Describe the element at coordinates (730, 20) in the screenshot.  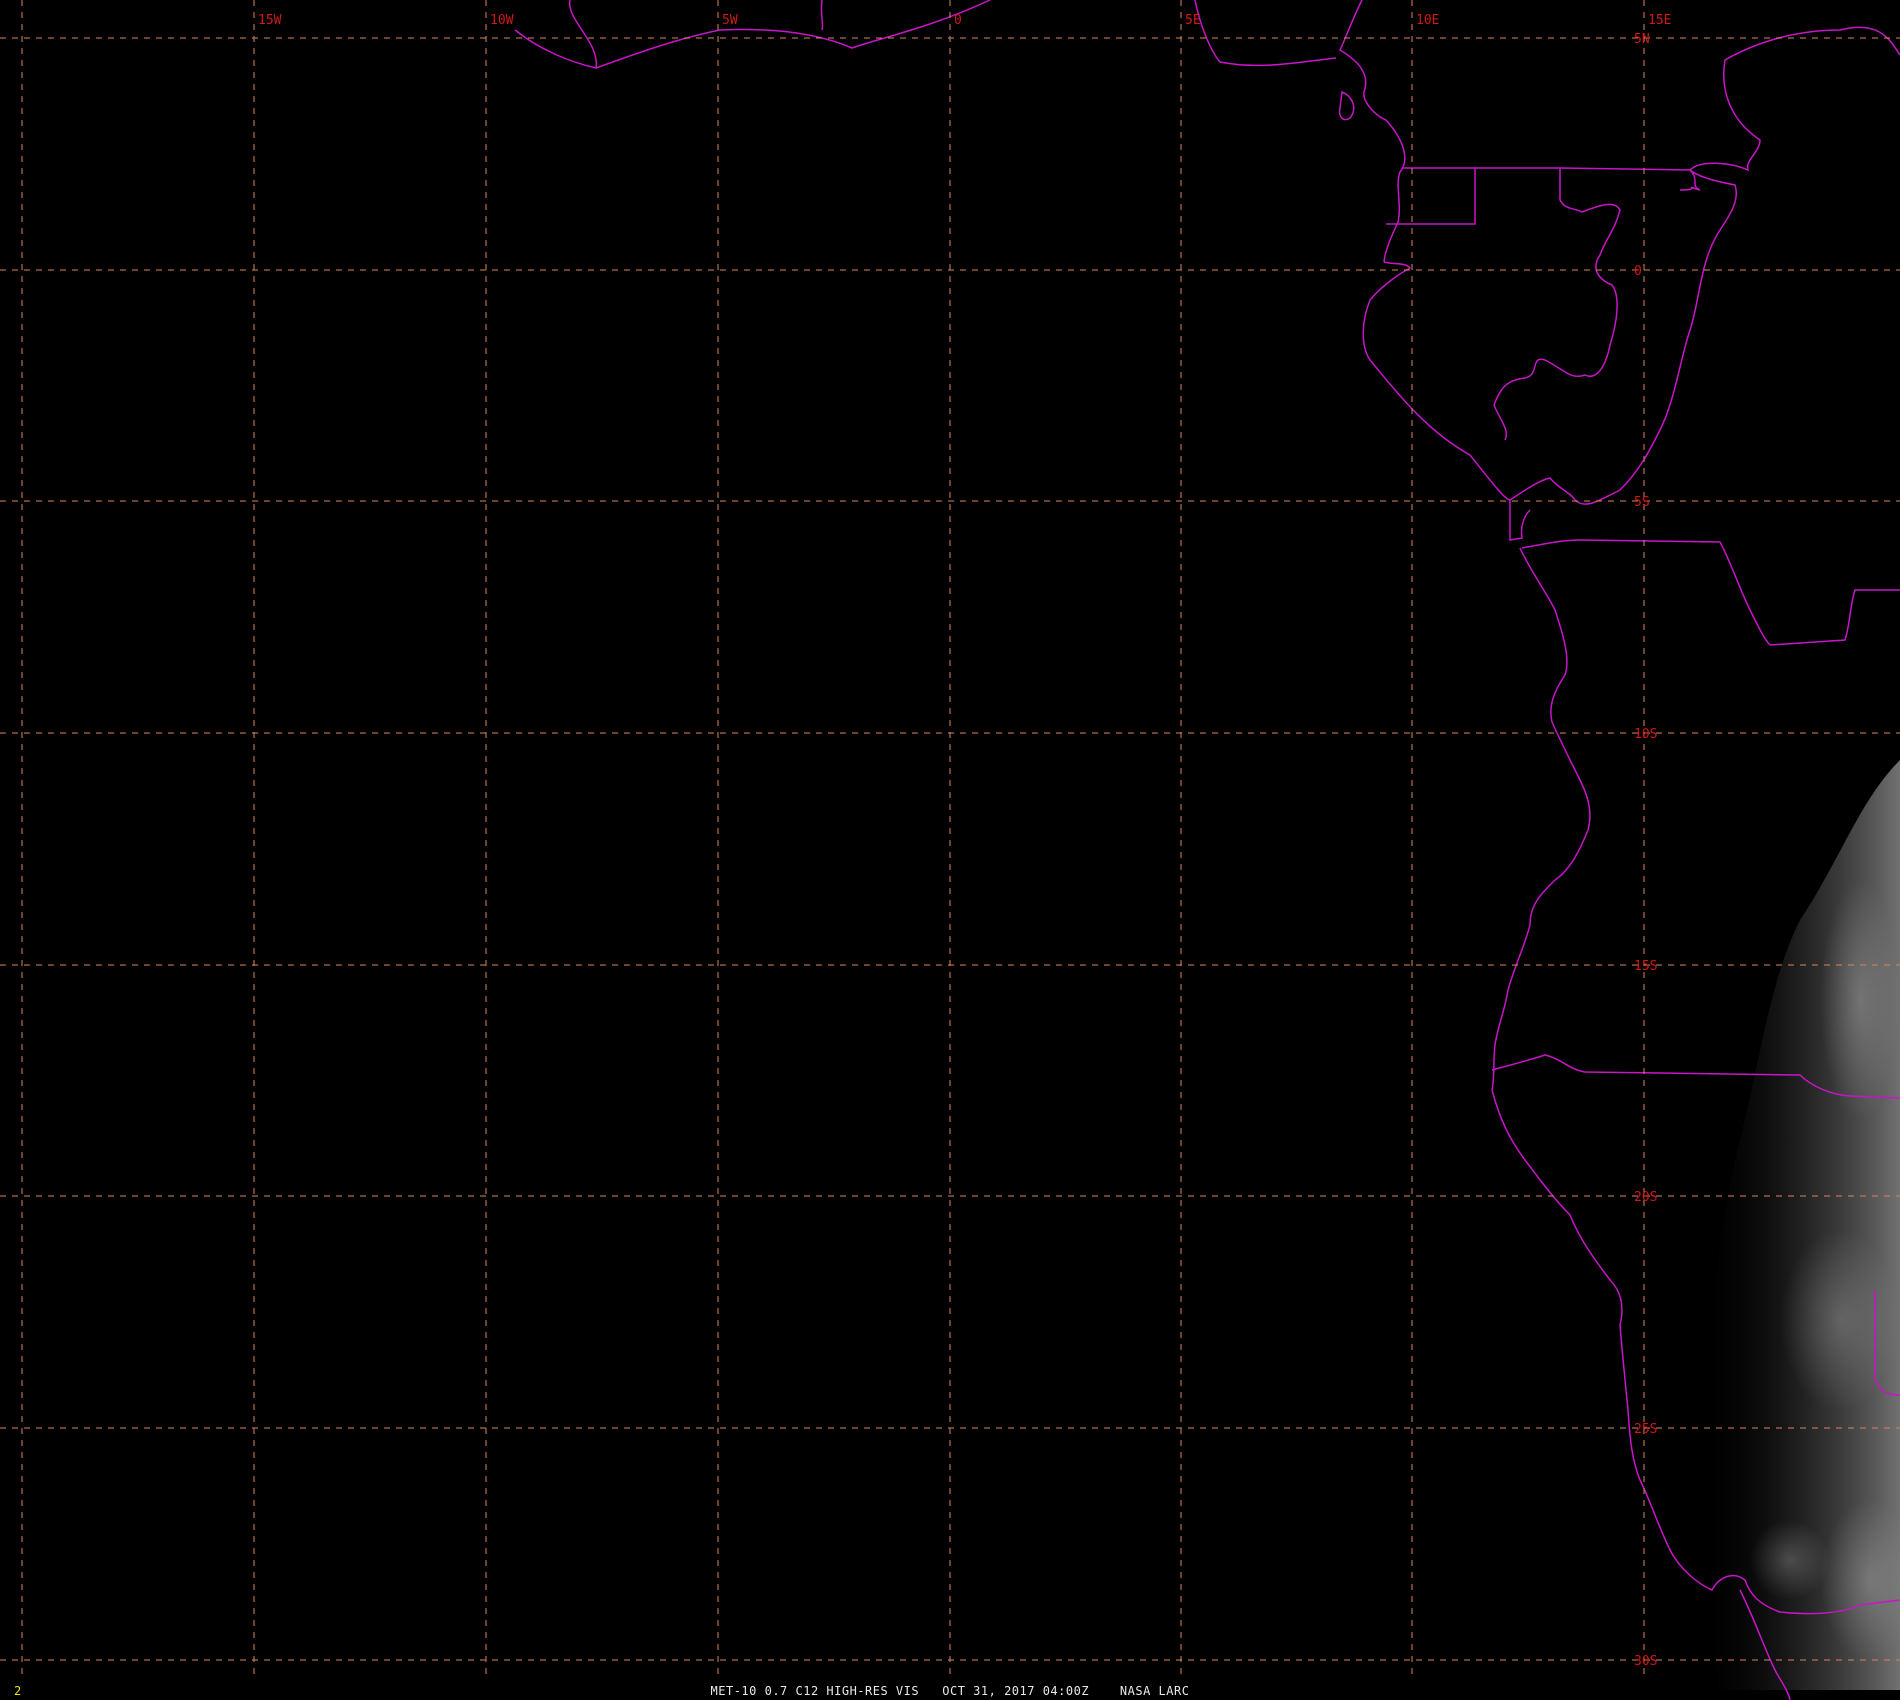
I see `longitude-label: 5W` at that location.